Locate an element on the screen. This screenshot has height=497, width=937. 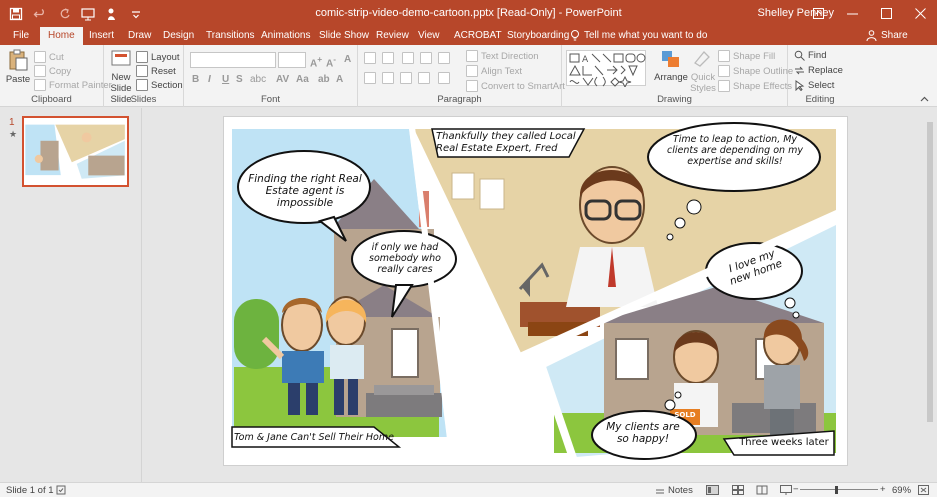
align-center-button is located at coordinates (388, 78).